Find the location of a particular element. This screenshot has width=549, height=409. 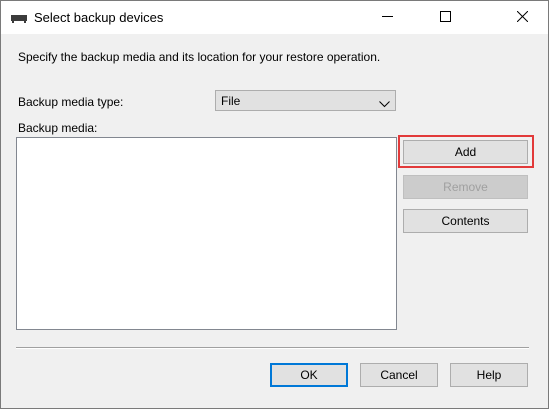

footer-separator is located at coordinates (272, 348).